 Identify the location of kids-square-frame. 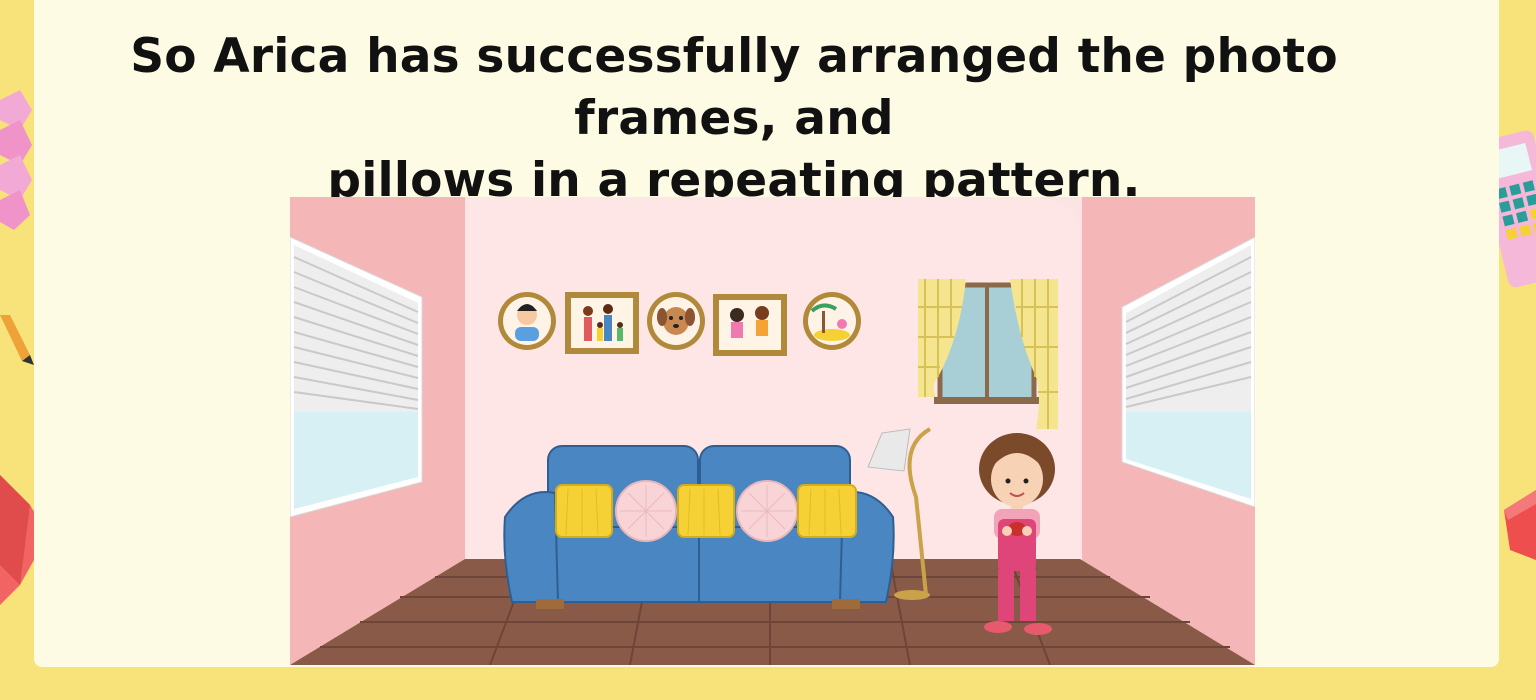
(750, 325).